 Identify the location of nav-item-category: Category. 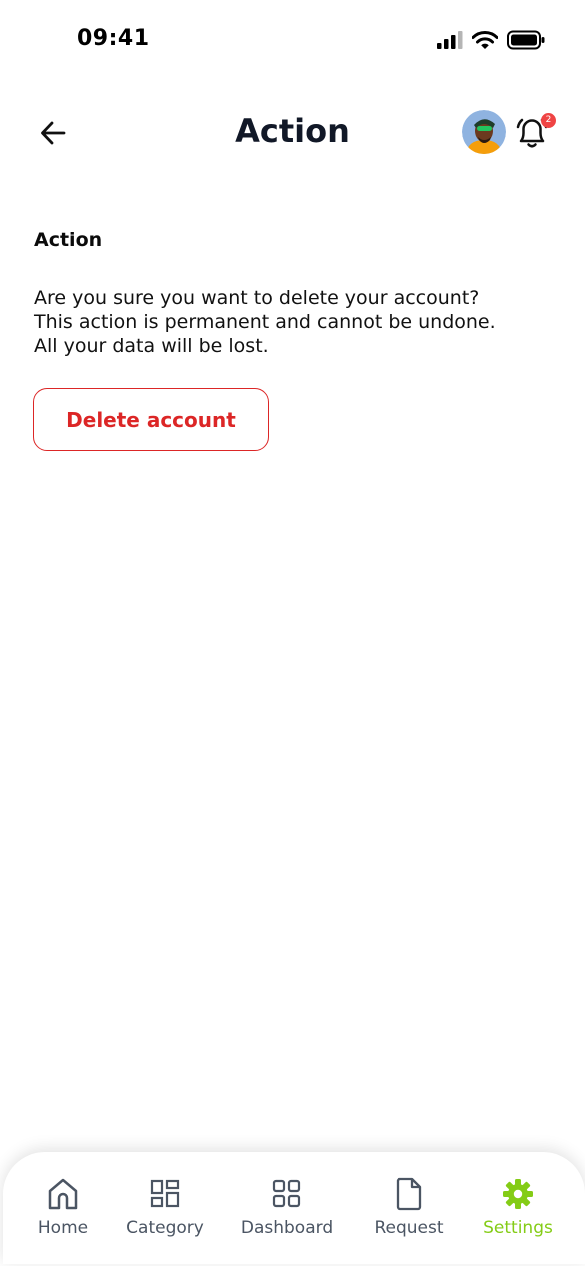
(165, 1211).